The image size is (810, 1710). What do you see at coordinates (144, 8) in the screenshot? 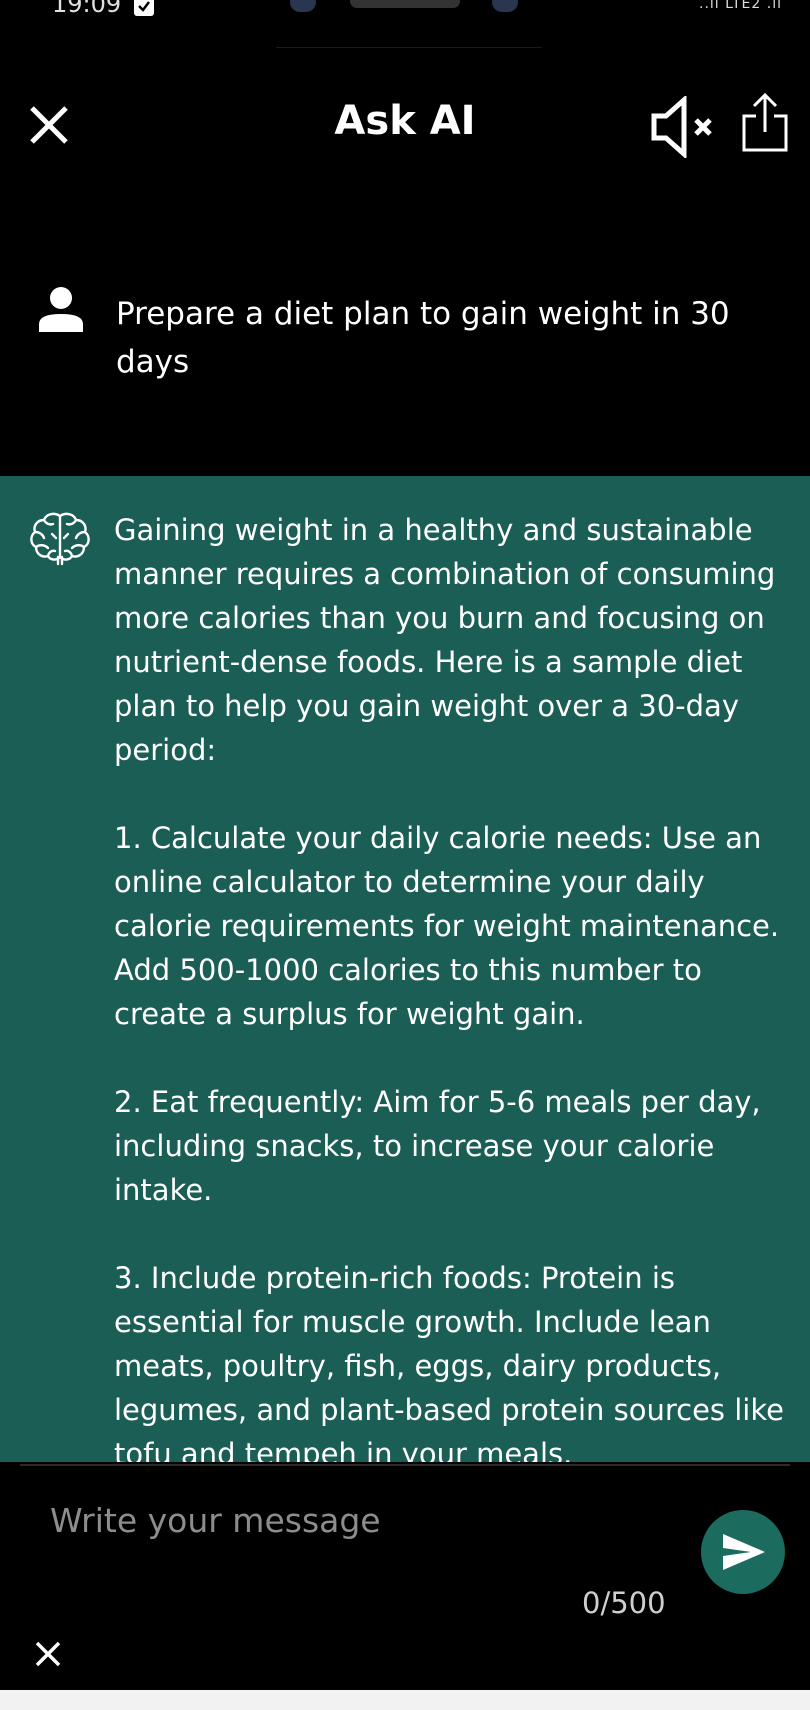
I see `checkbox-notification-icon` at bounding box center [144, 8].